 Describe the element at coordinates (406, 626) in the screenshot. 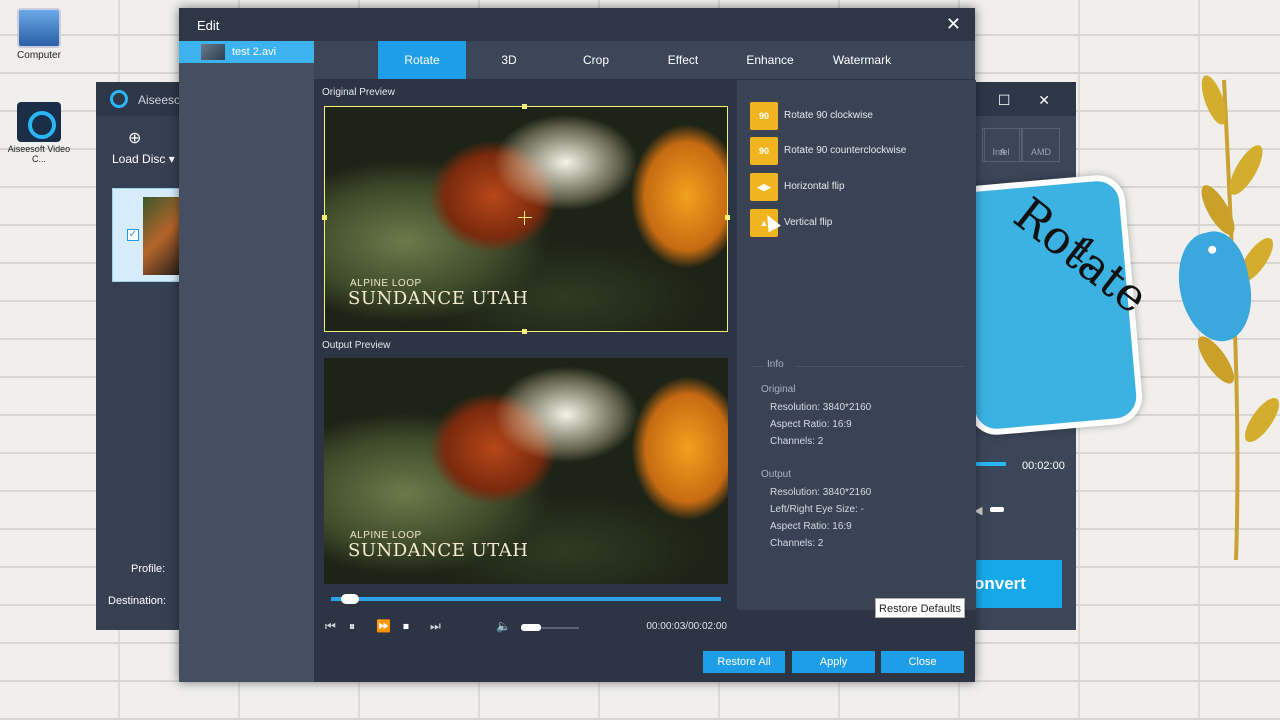

I see `stop-icon: ⏹` at that location.